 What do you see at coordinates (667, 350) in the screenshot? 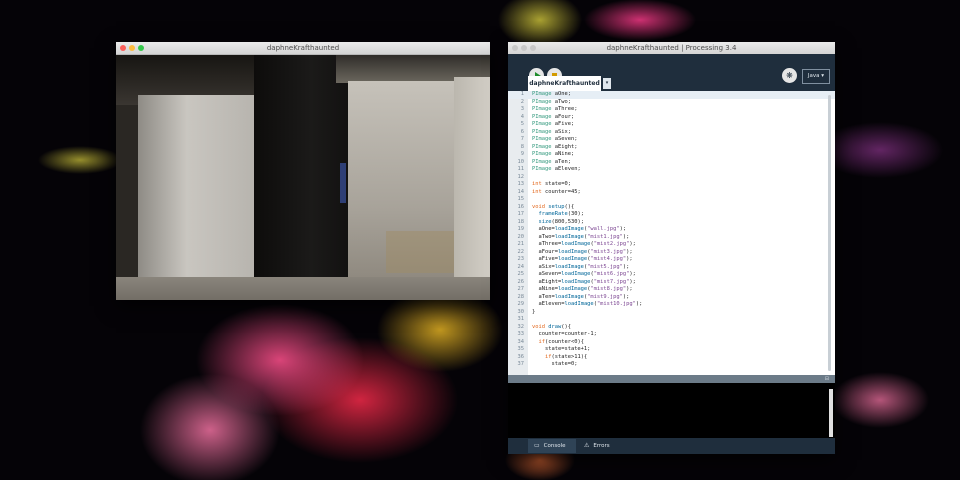
I see `code-line: 35 state=state+1;` at bounding box center [667, 350].